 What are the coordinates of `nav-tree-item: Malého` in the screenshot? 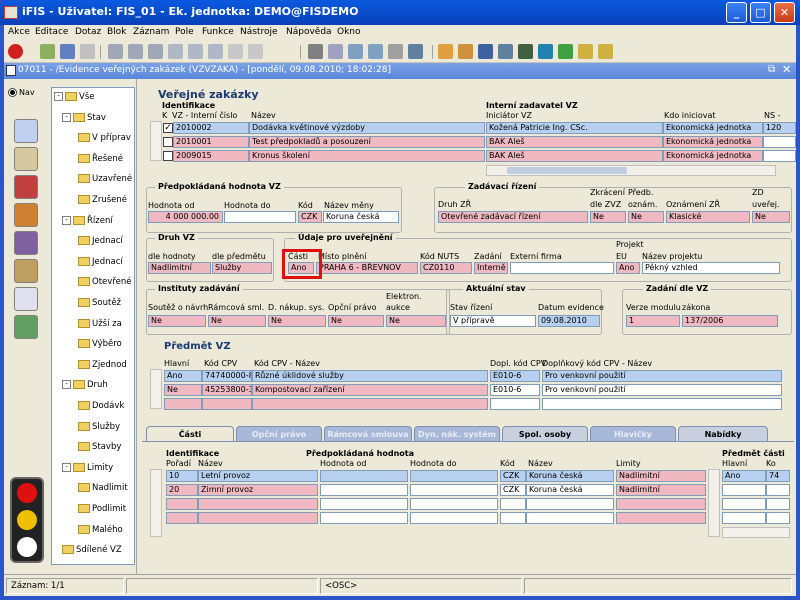 It's located at (100, 530).